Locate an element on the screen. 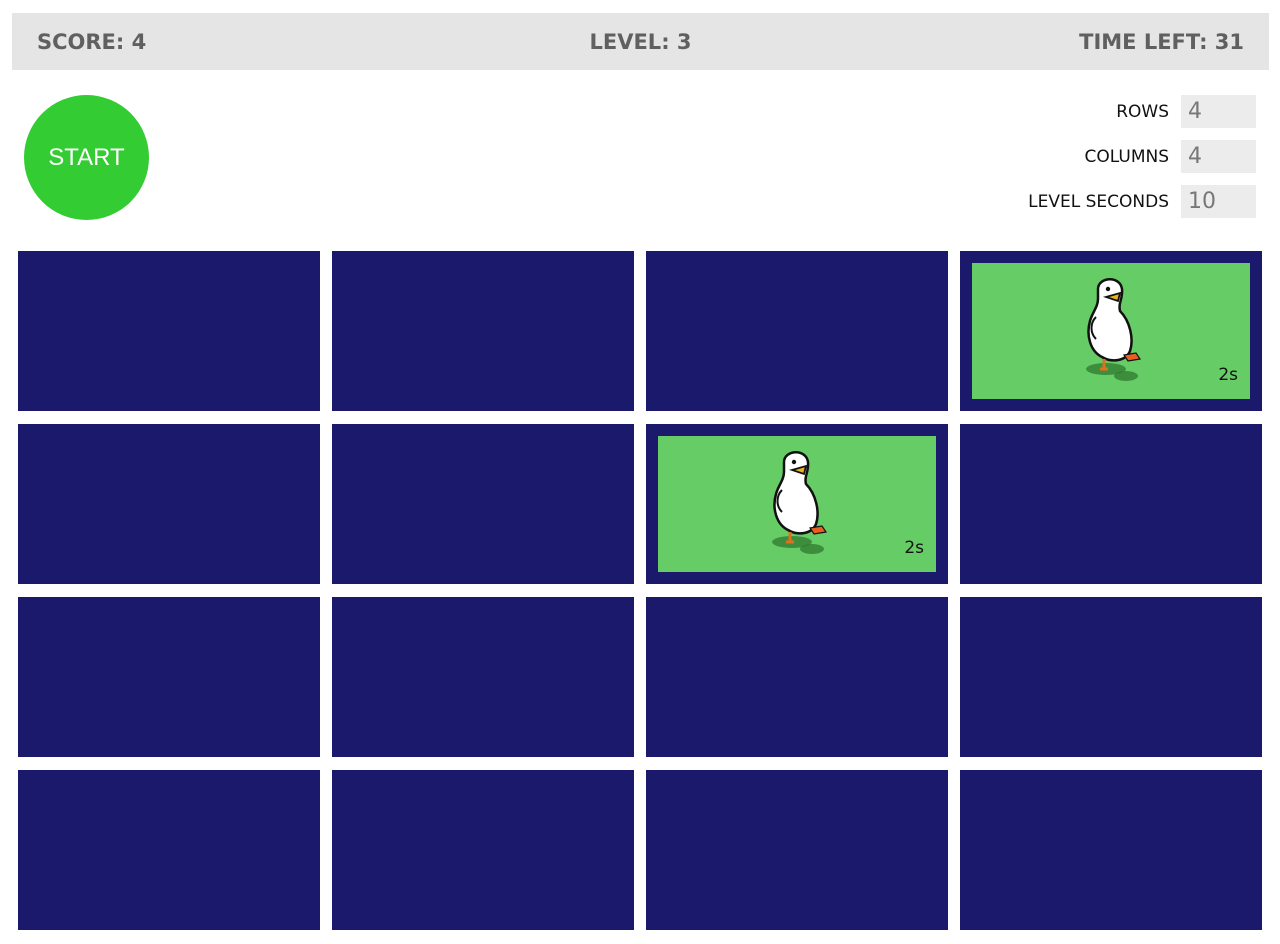  rows-input is located at coordinates (1218, 111).